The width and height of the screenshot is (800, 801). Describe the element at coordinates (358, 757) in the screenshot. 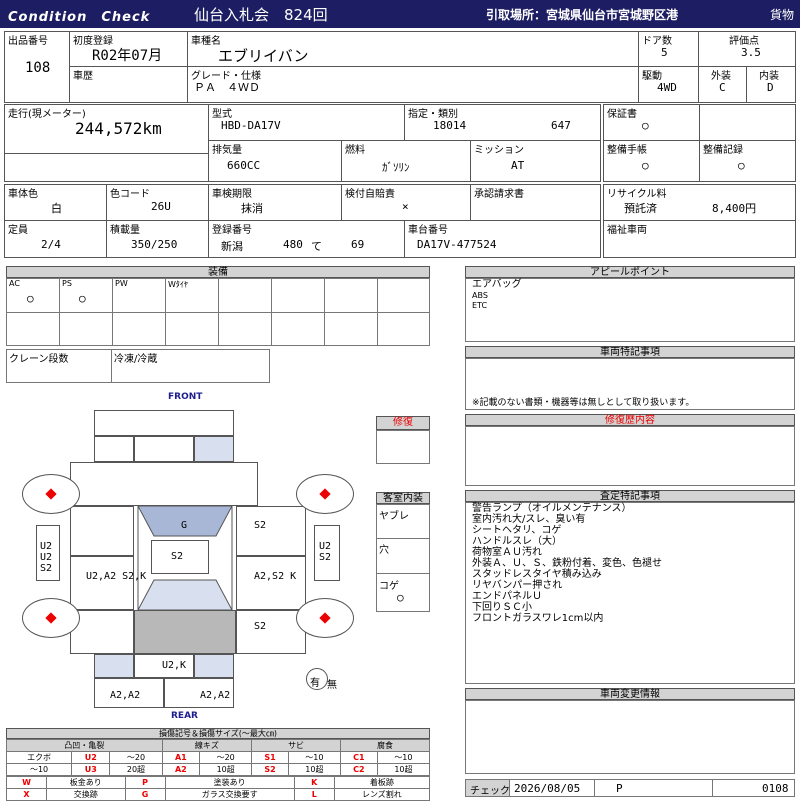

I see `legend-code: C1` at that location.